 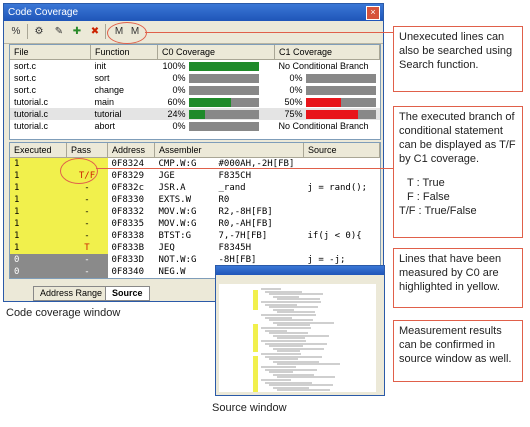 I want to click on source-window-thumbnail, so click(x=300, y=330).